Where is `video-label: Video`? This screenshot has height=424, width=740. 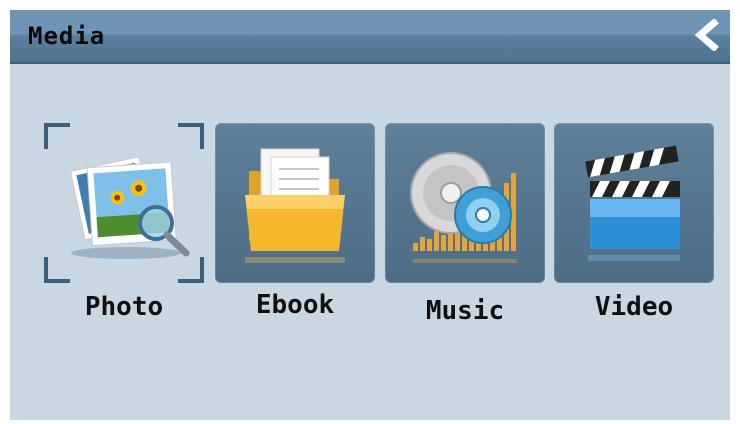 video-label: Video is located at coordinates (634, 307).